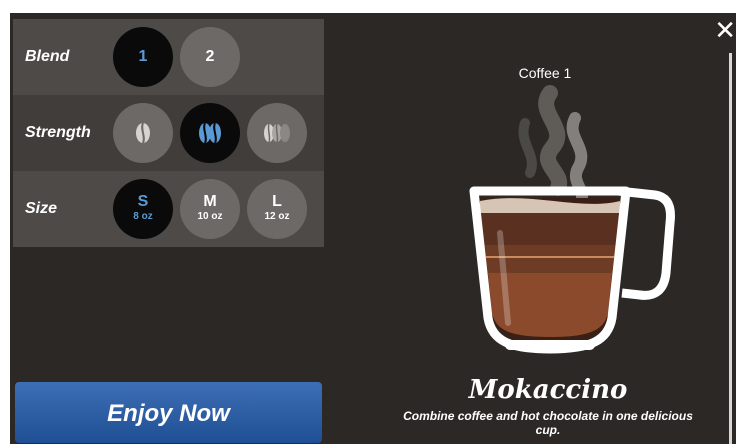 Image resolution: width=736 pixels, height=444 pixels. I want to click on strength-option-mild, so click(143, 133).